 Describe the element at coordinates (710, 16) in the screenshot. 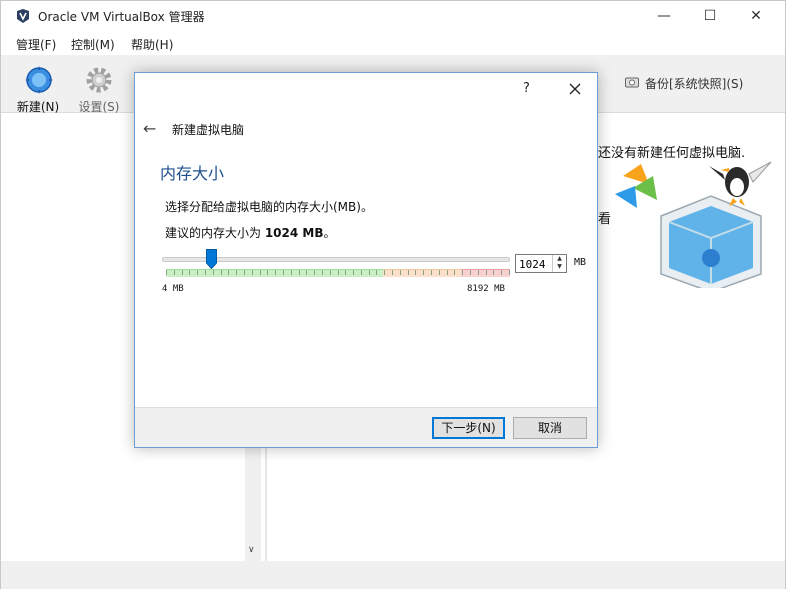

I see `maximize-button: ☐` at that location.